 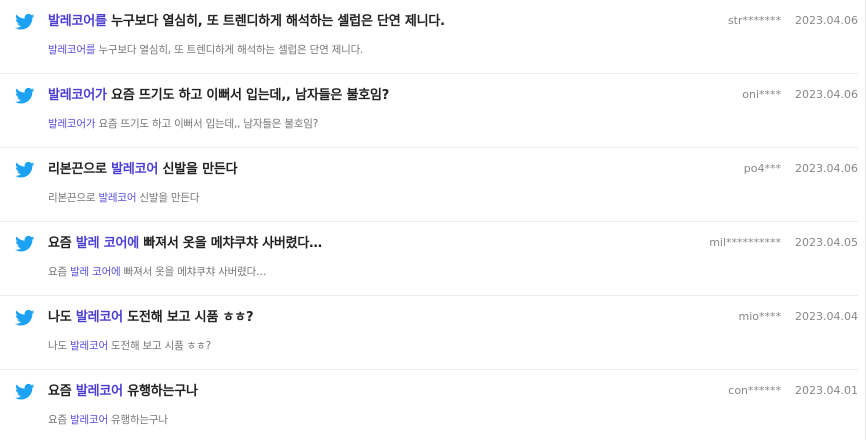 I want to click on post-date: 2023.04.01, so click(x=826, y=390).